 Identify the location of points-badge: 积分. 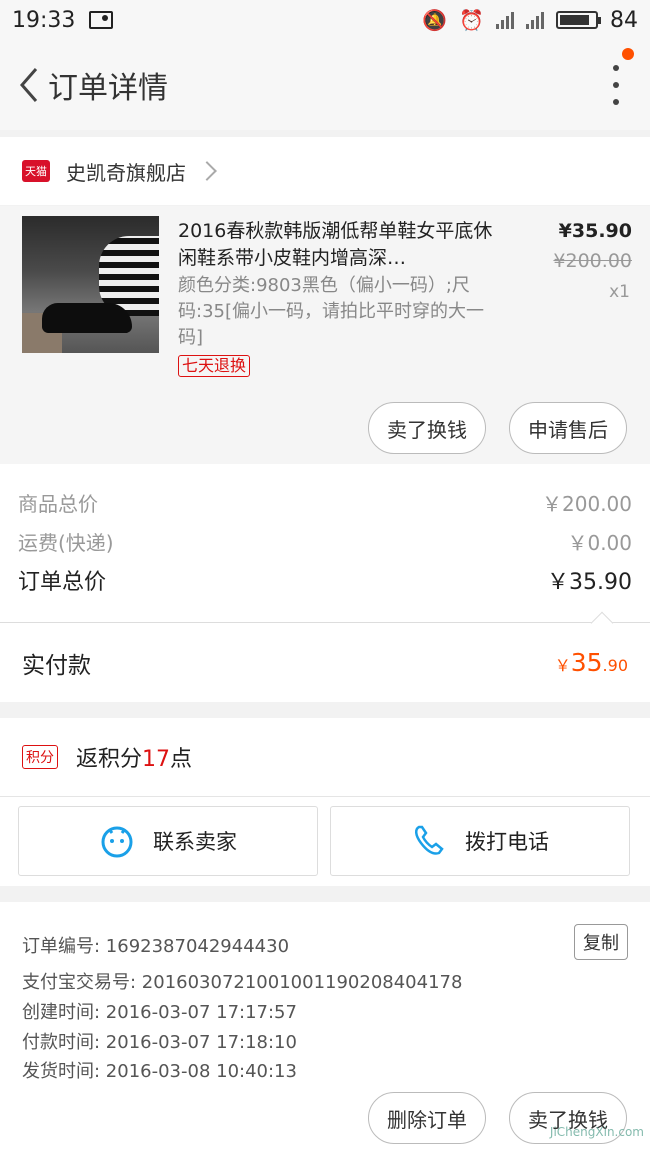
(40, 757).